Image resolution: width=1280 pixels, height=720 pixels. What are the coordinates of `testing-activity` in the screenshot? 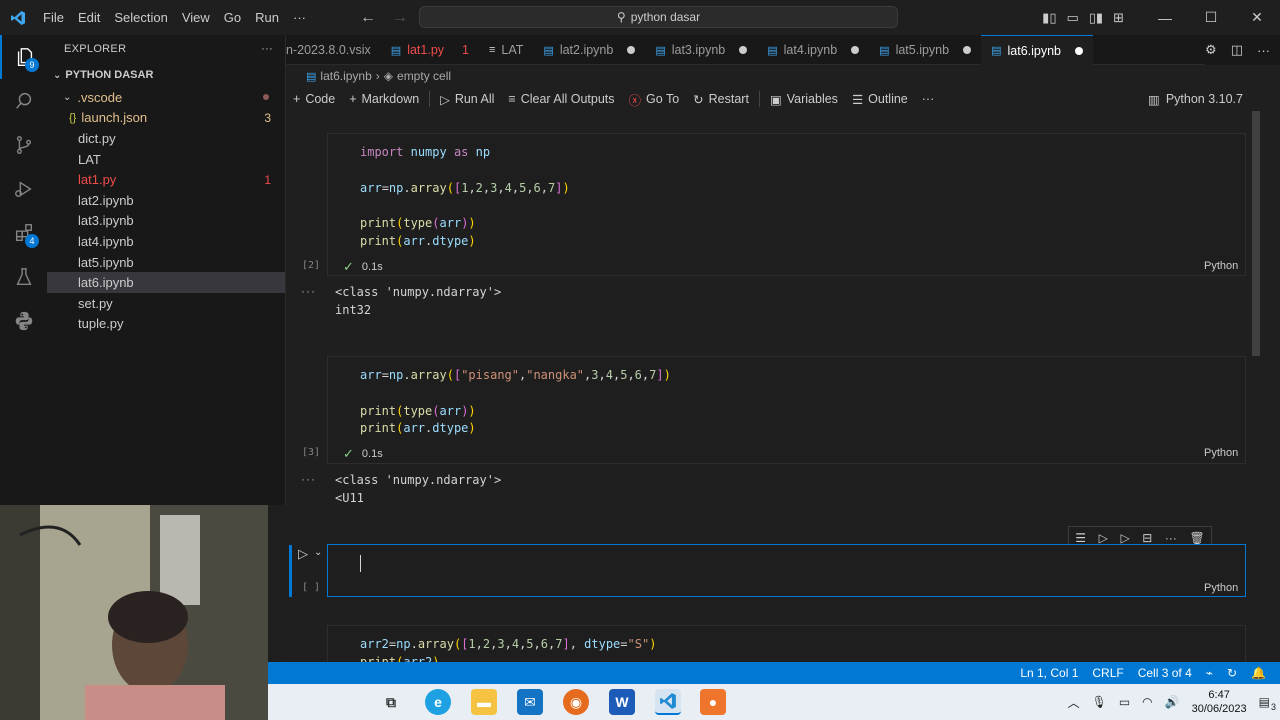 It's located at (23, 277).